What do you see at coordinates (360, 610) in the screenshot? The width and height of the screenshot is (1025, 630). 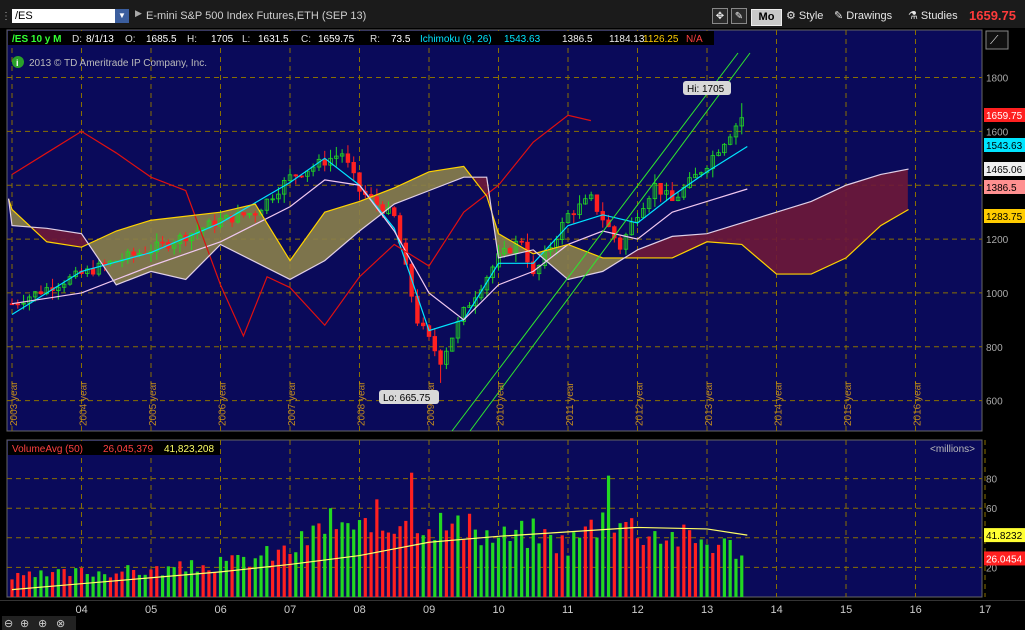 I see `volume-x-tick: 08` at bounding box center [360, 610].